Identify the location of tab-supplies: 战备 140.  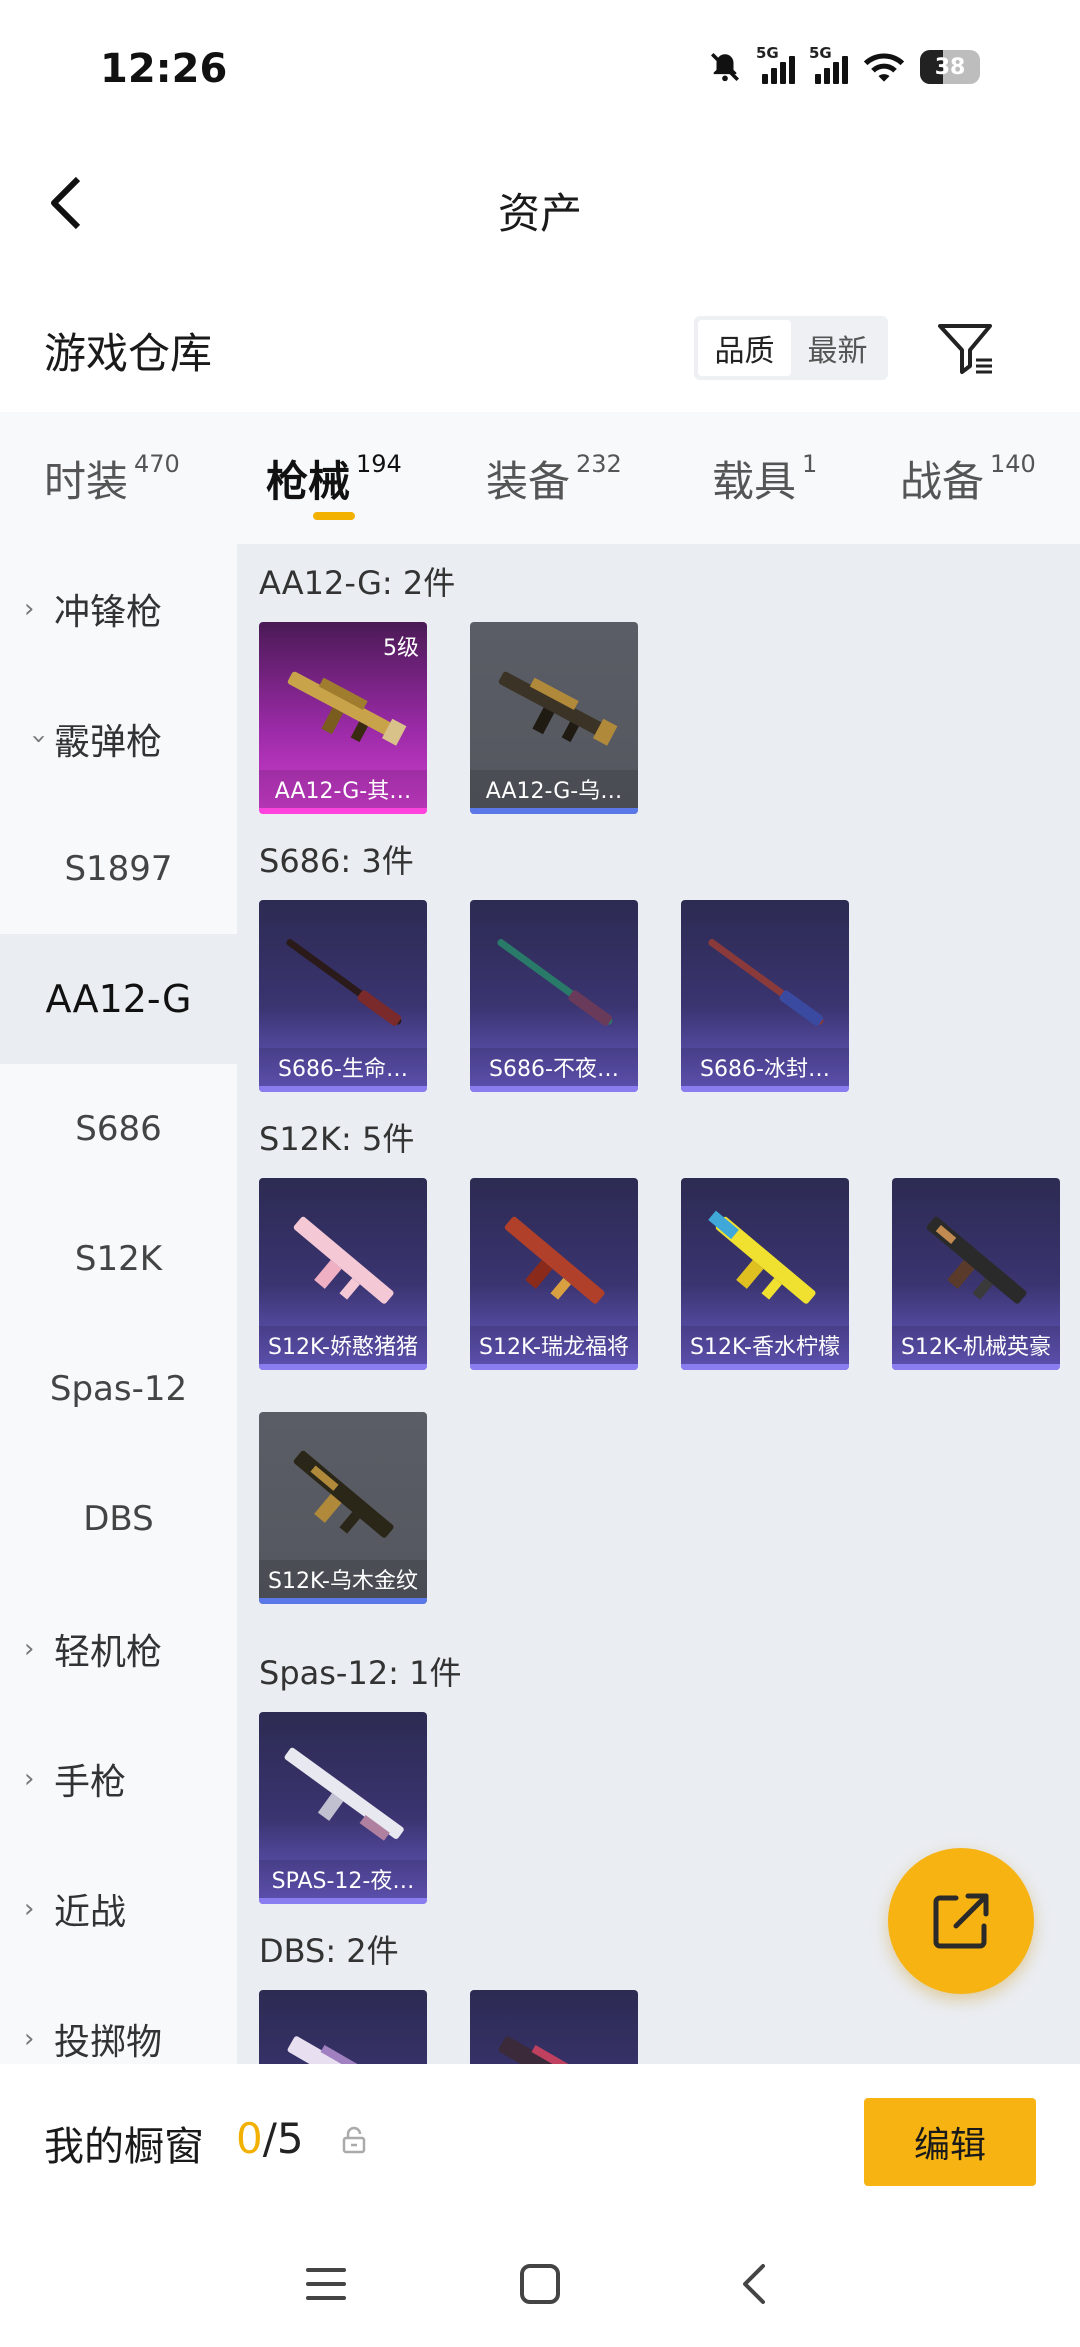
(968, 478).